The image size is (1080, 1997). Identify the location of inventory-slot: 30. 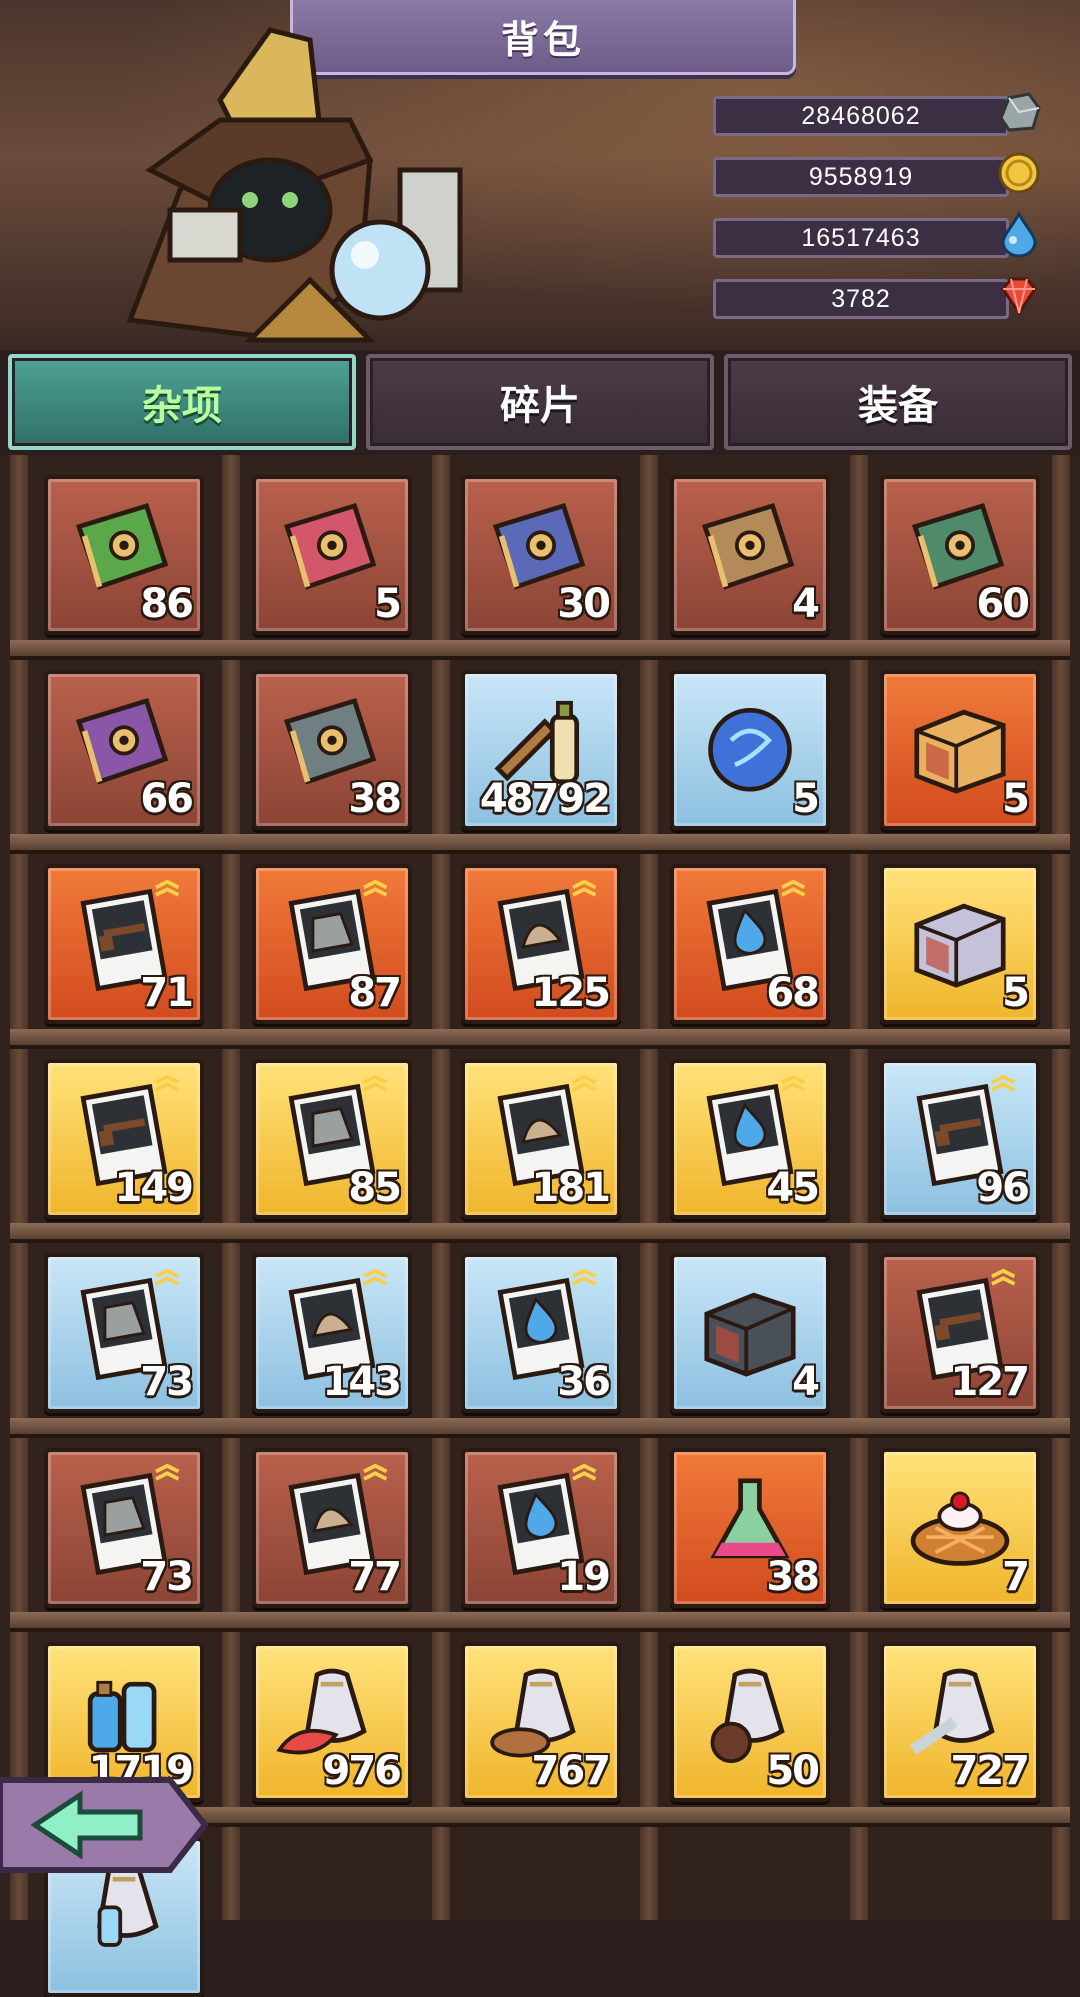
(541, 555).